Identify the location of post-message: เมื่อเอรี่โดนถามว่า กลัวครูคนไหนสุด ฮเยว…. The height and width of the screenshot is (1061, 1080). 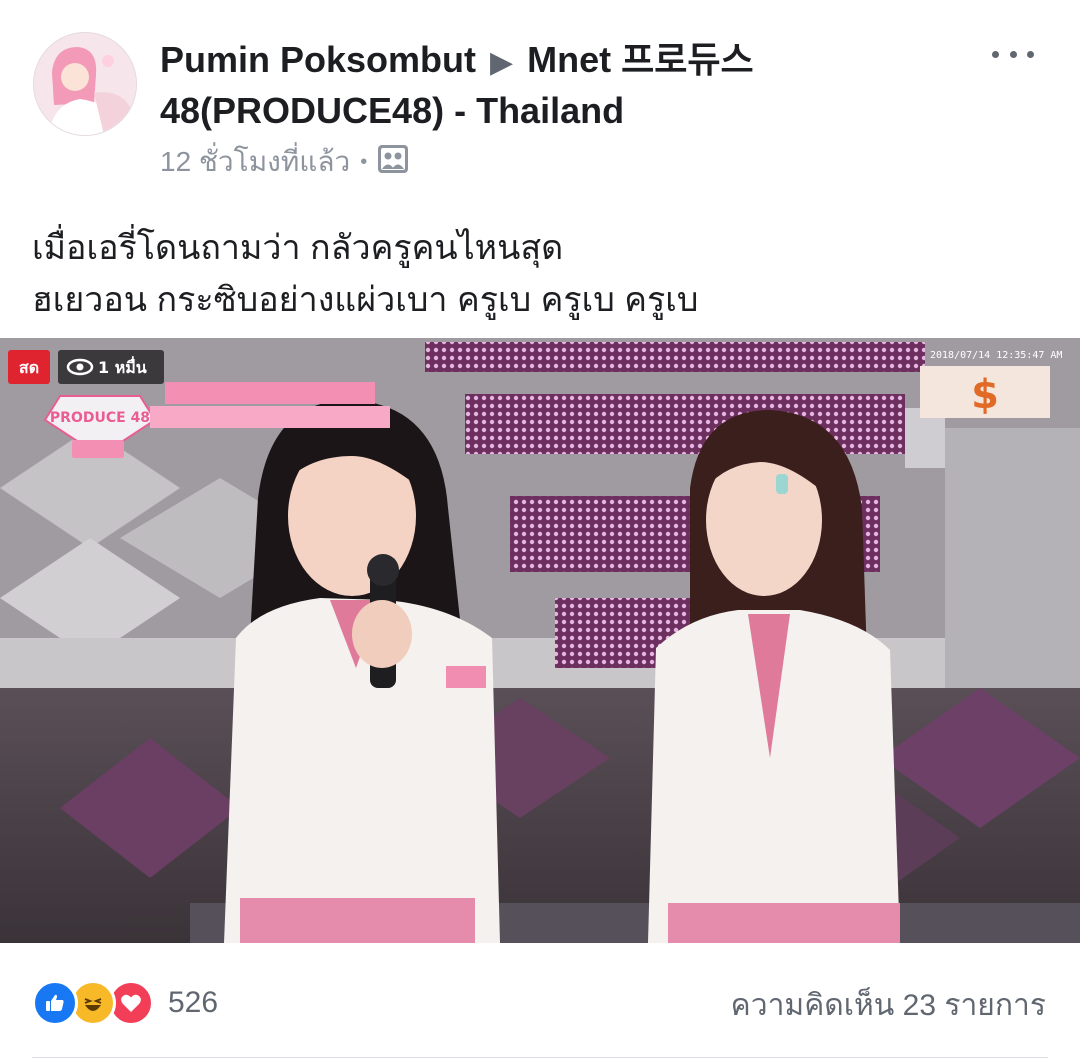
(537, 274).